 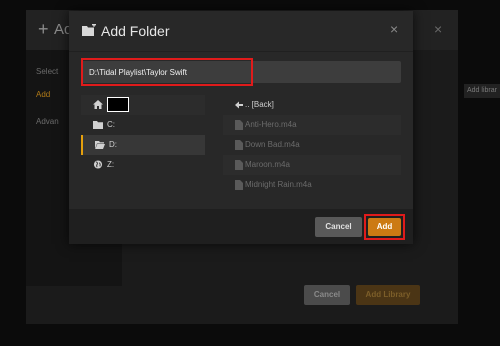 I want to click on folder-open-icon, so click(x=100, y=145).